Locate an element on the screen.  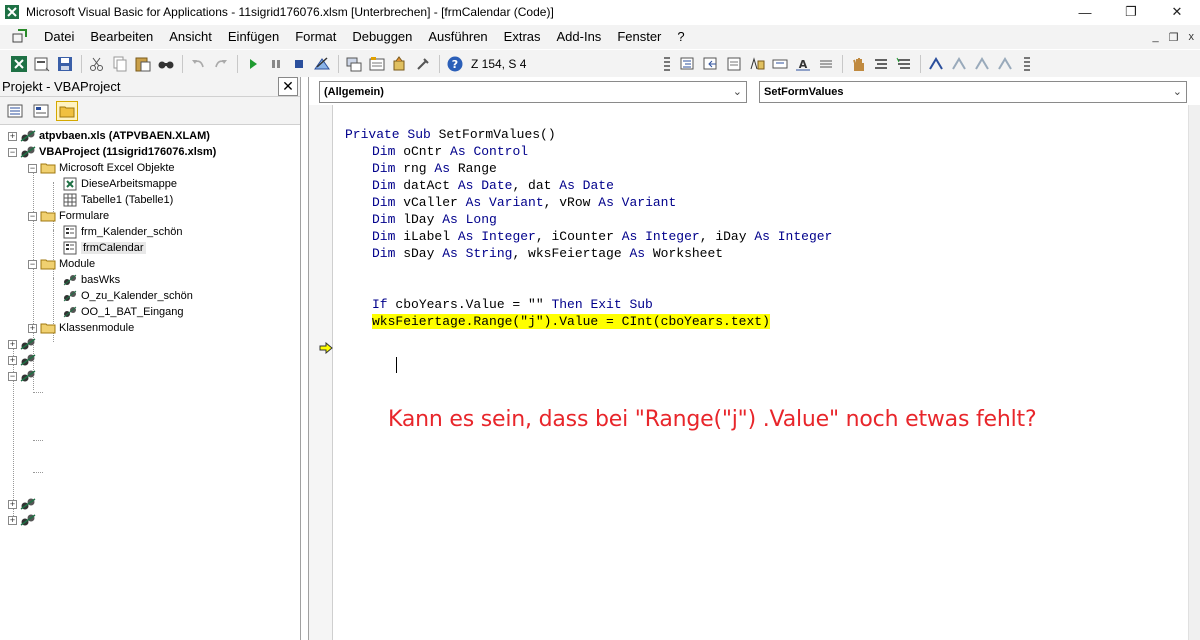
tree-item-project-b: + is located at coordinates (23, 360).